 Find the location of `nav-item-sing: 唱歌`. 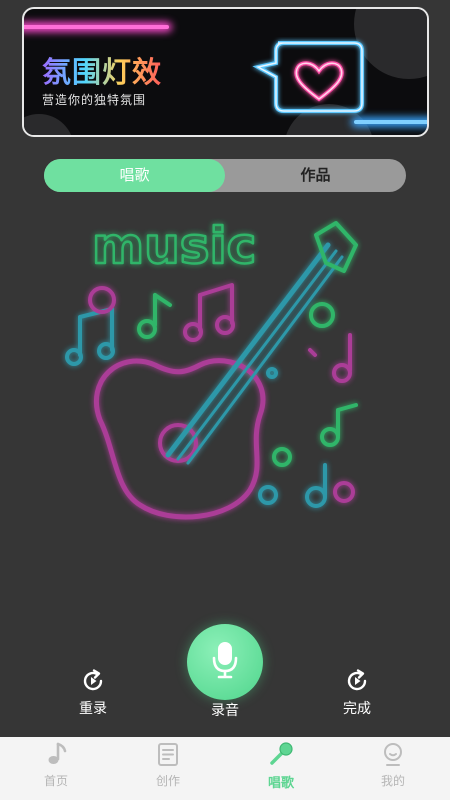

nav-item-sing: 唱歌 is located at coordinates (281, 766).